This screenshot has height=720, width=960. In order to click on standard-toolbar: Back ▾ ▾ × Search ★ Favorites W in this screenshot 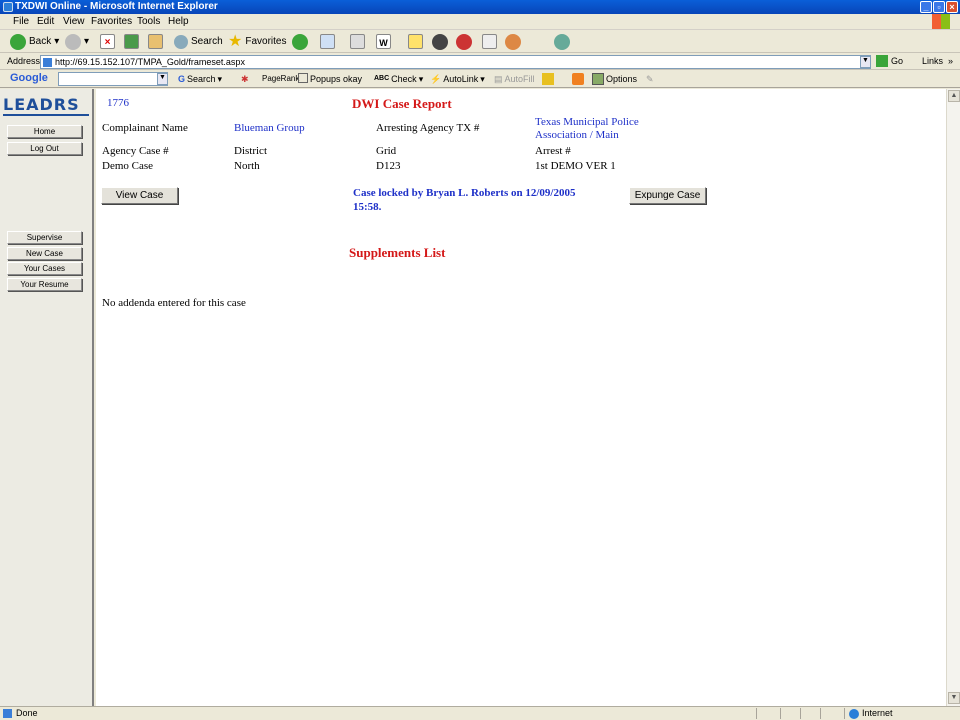, I will do `click(480, 42)`.